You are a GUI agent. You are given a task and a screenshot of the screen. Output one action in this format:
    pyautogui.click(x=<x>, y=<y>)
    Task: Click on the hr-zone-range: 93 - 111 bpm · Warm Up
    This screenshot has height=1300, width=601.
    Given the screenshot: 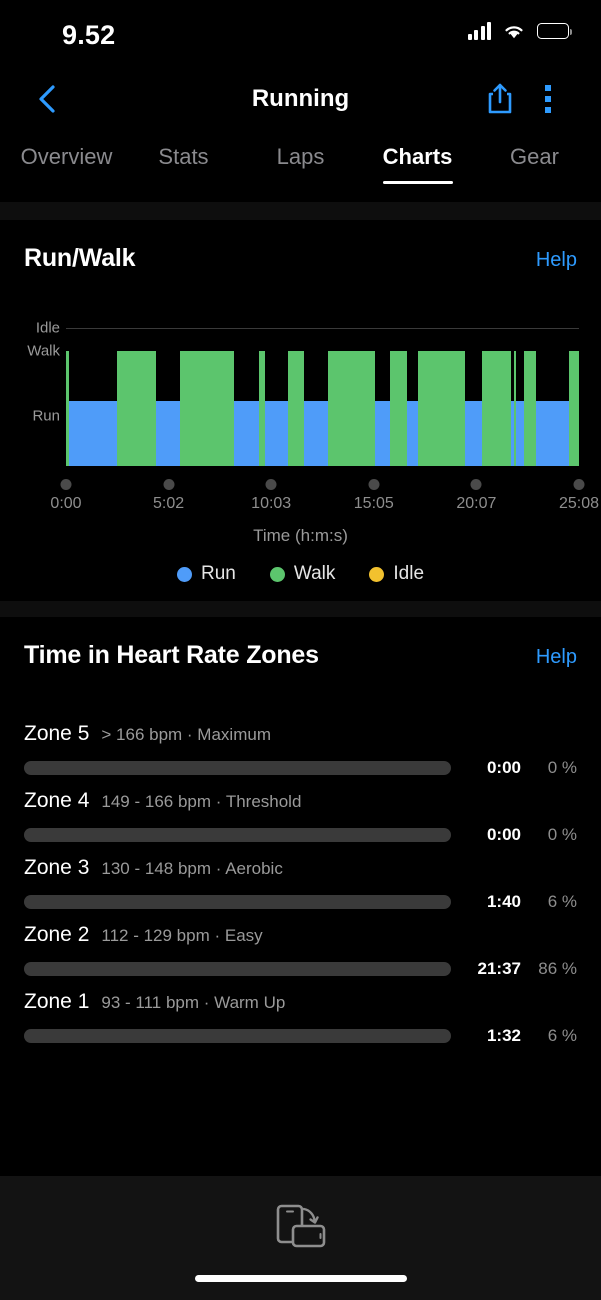 What is the action you would take?
    pyautogui.click(x=193, y=1002)
    